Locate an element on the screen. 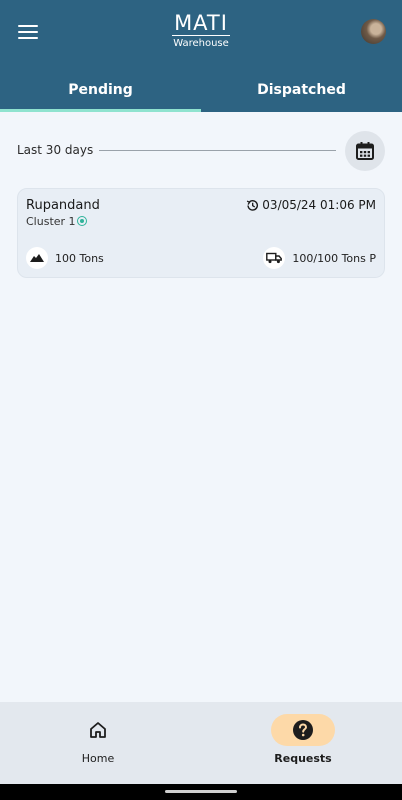  truck-icon is located at coordinates (274, 258).